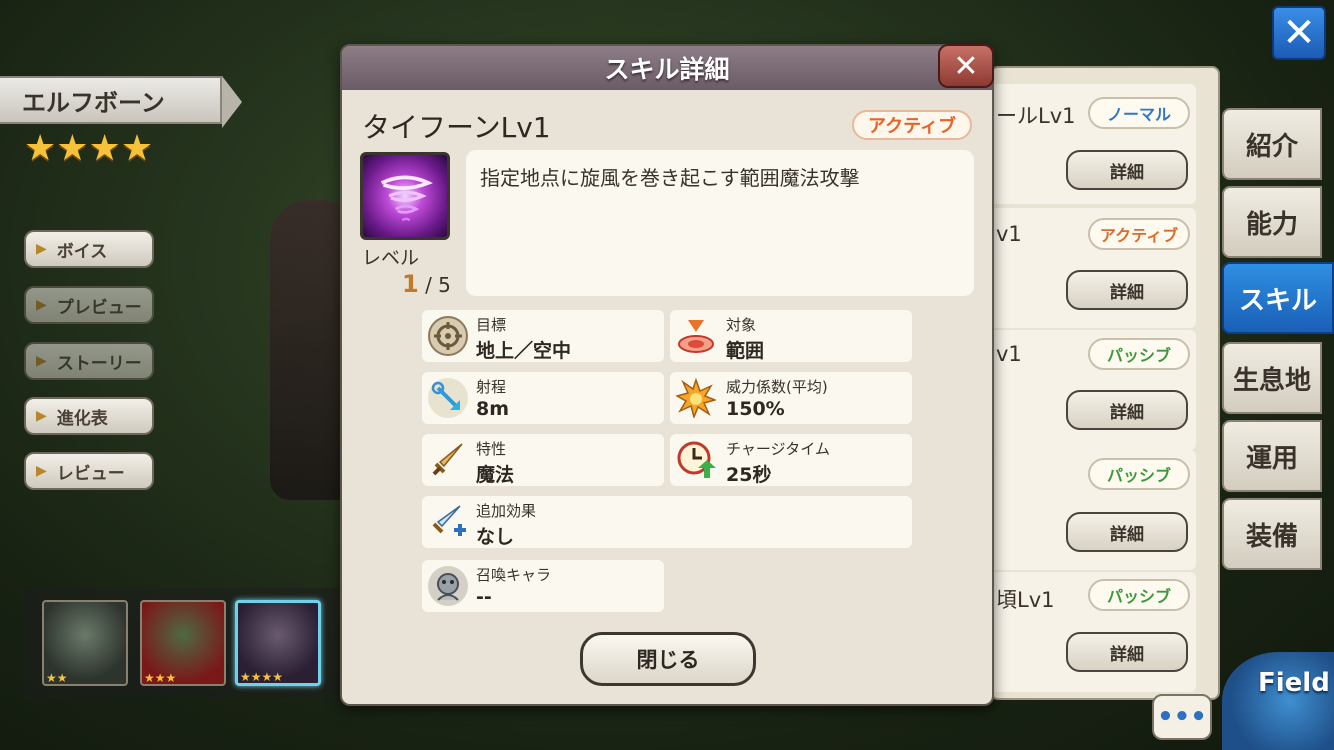  What do you see at coordinates (720, 223) in the screenshot?
I see `skill-description: 指定地点に旋風を巻き起こす範囲魔法攻撃` at bounding box center [720, 223].